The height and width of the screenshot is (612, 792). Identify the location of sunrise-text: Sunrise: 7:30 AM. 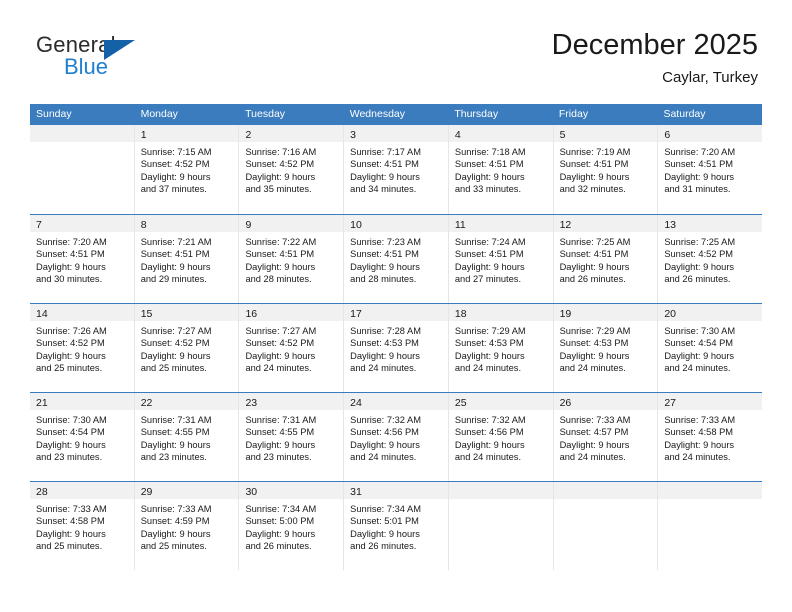
(71, 420).